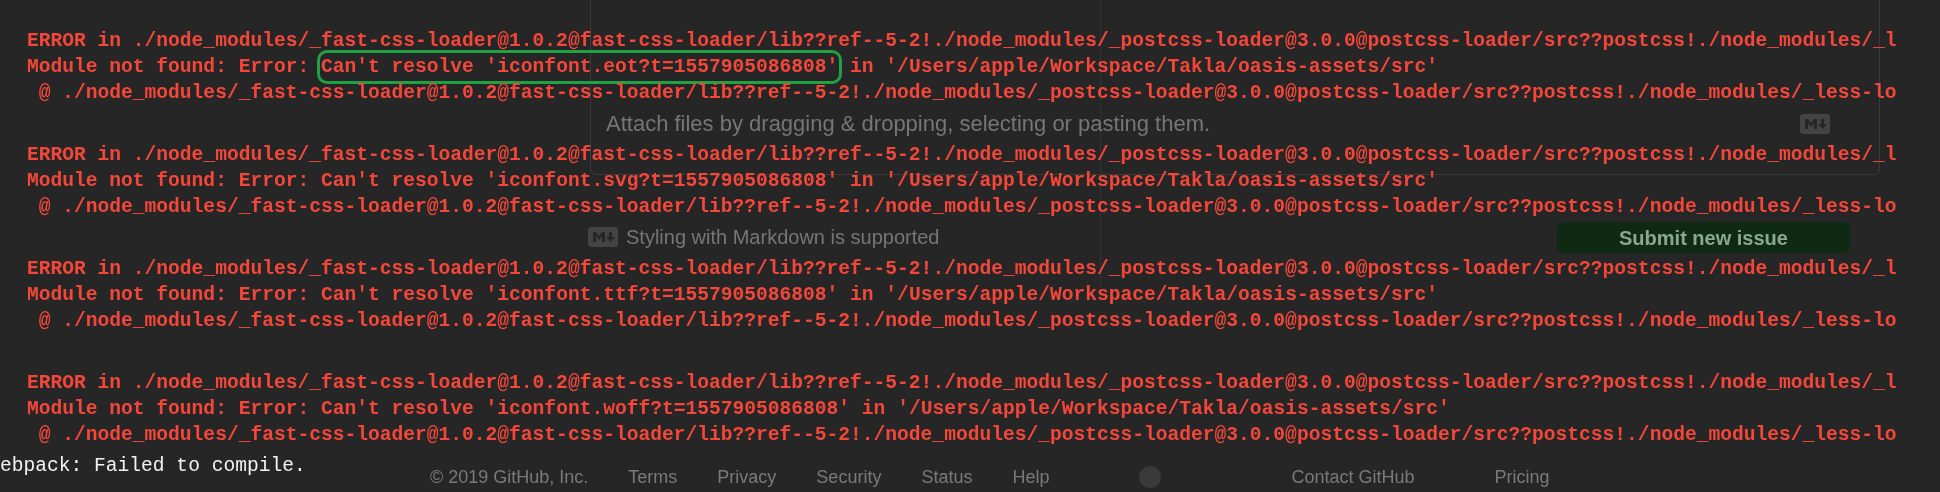 The width and height of the screenshot is (1940, 492). I want to click on footer-link: Pricing, so click(1522, 477).